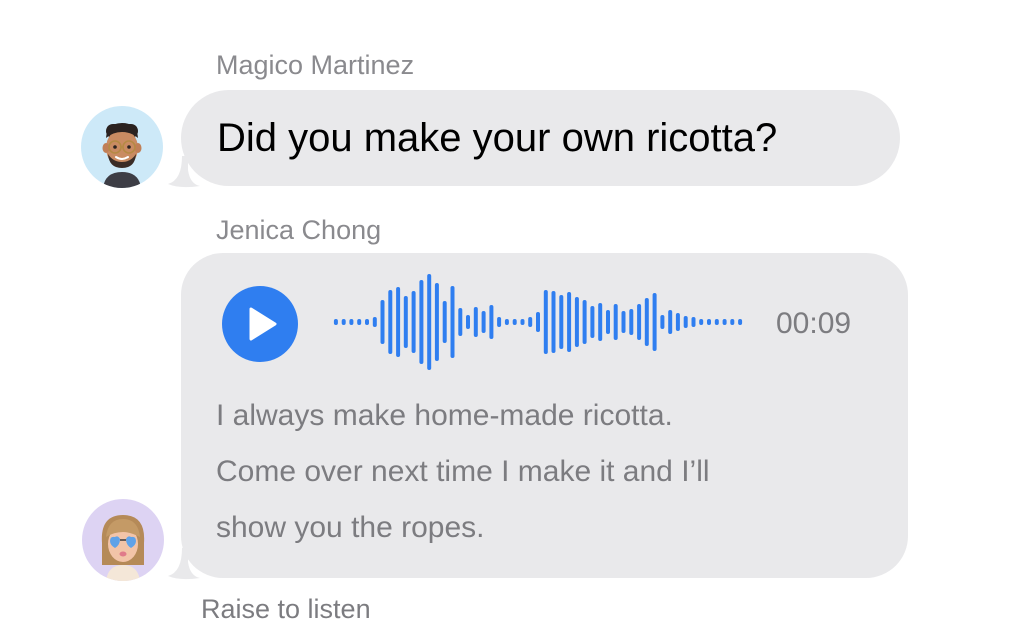  What do you see at coordinates (286, 609) in the screenshot?
I see `raise-to-listen-hint: Raise to listen` at bounding box center [286, 609].